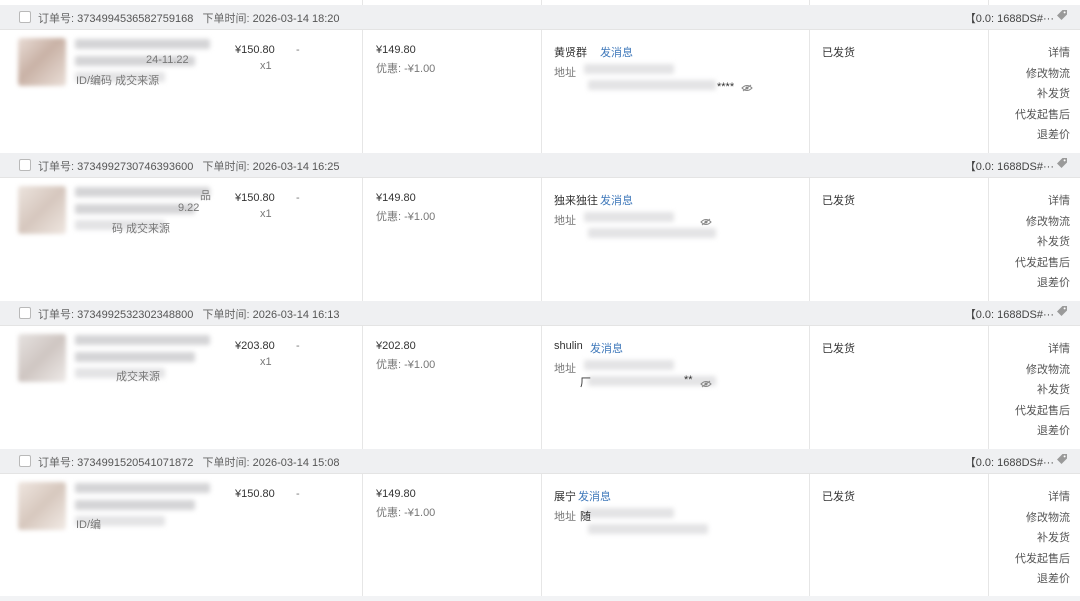 Image resolution: width=1080 pixels, height=601 pixels. Describe the element at coordinates (296, 463) in the screenshot. I see `order-time: 2026-03-14 15:08` at that location.